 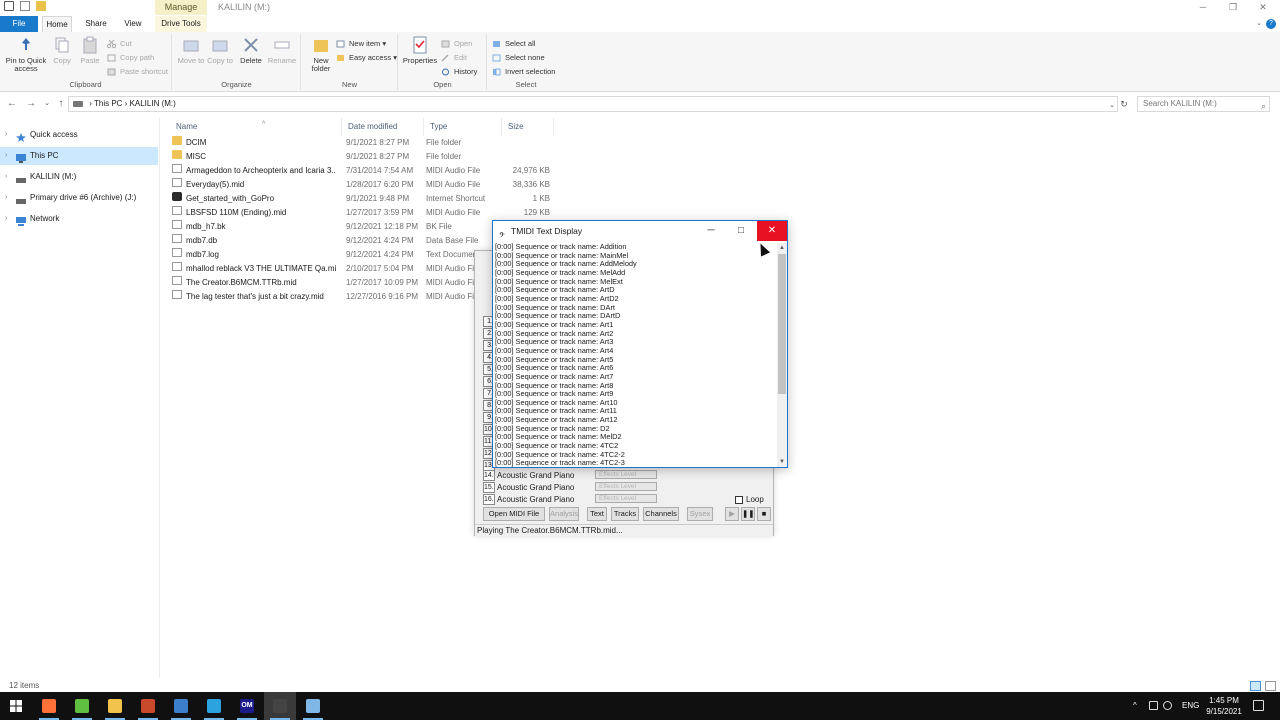 I want to click on taskbar-app: OM, so click(x=247, y=706).